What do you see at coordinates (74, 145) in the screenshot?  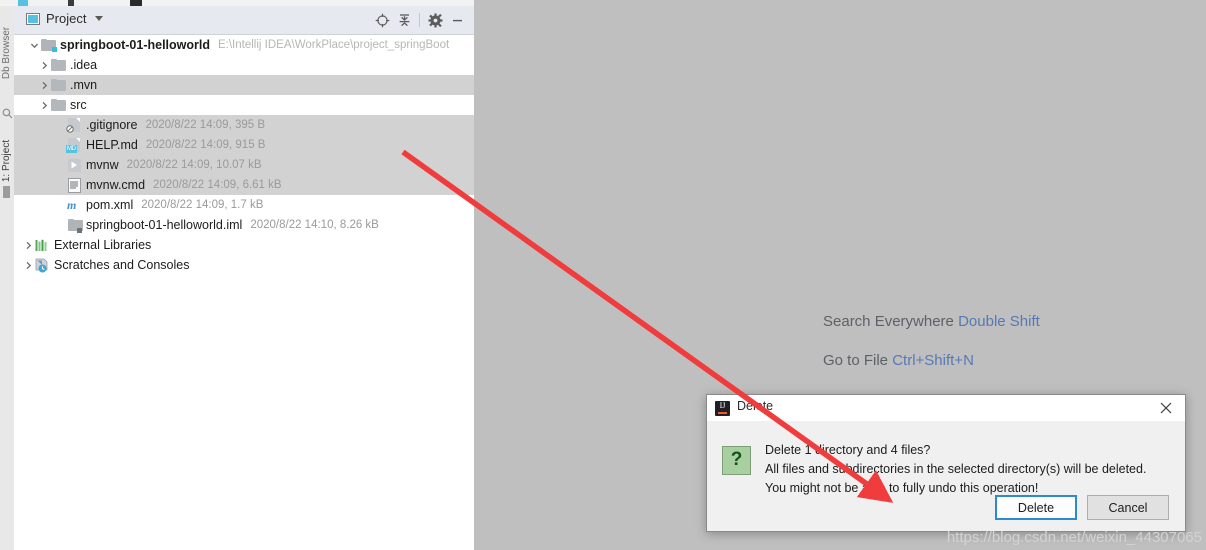 I see `markdown-file-icon: MD` at bounding box center [74, 145].